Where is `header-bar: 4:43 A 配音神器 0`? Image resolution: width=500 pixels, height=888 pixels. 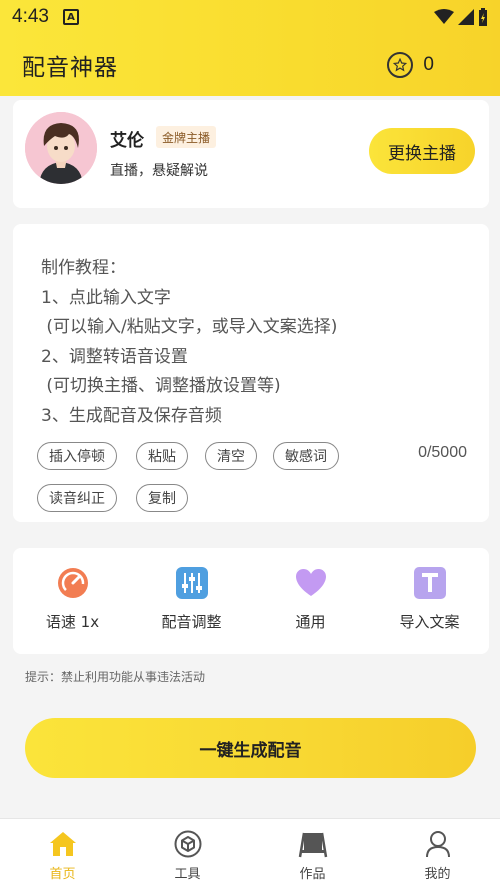 header-bar: 4:43 A 配音神器 0 is located at coordinates (250, 48).